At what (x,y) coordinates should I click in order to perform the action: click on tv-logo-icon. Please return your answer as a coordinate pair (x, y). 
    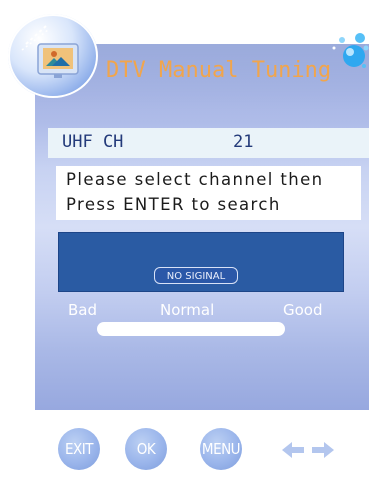
    Looking at the image, I should click on (53, 56).